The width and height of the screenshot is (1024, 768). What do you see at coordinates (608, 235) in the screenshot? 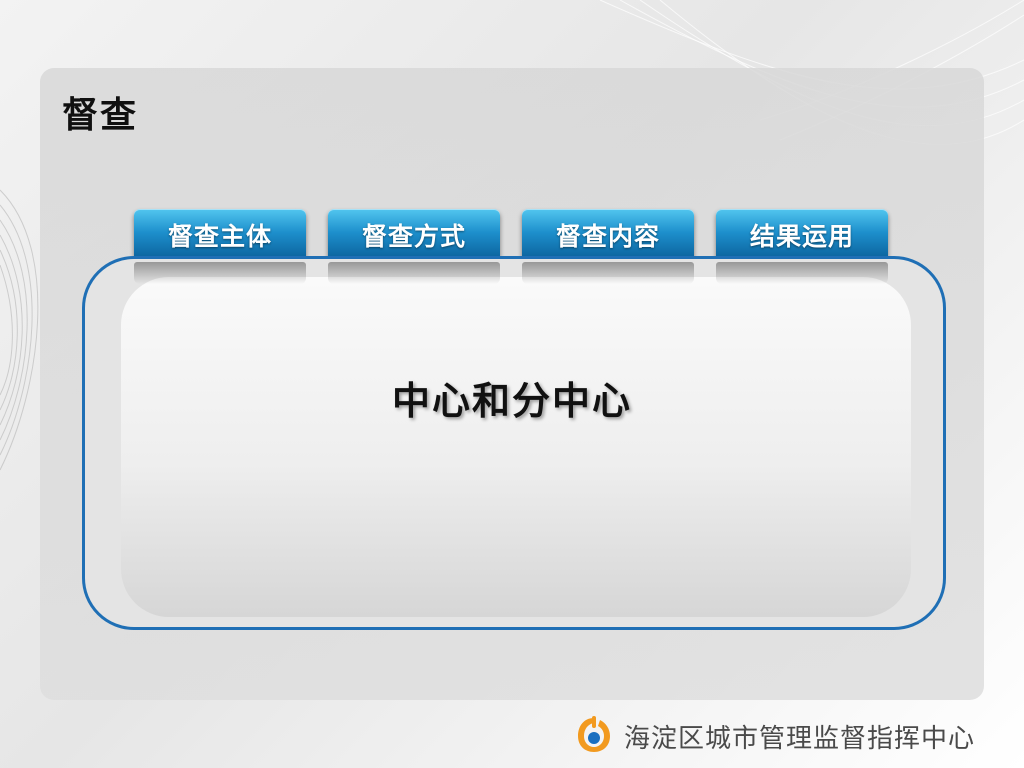
I see `tab-supervision-content: 督查内容` at bounding box center [608, 235].